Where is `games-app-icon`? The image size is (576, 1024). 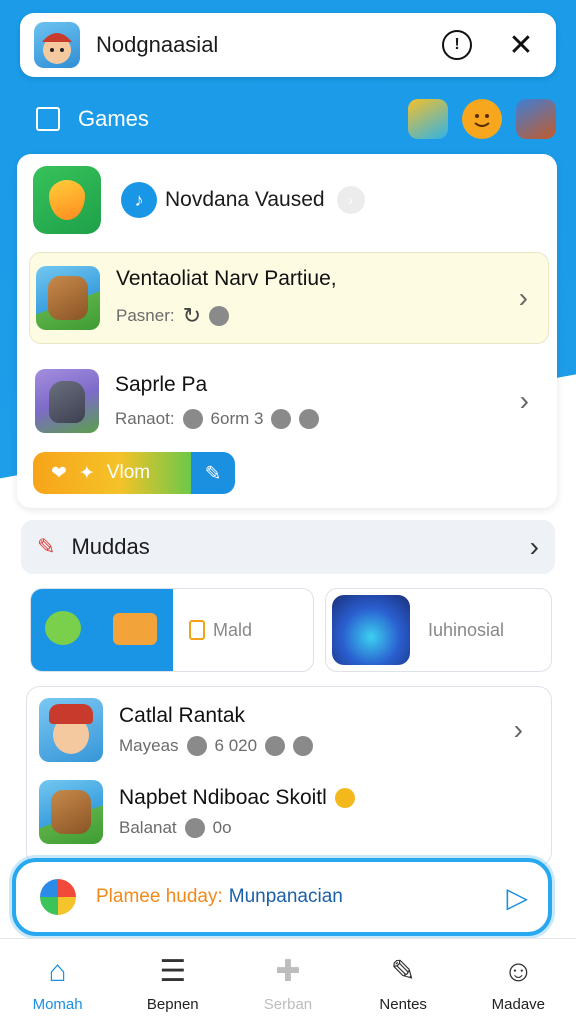
games-app-icon is located at coordinates (428, 119).